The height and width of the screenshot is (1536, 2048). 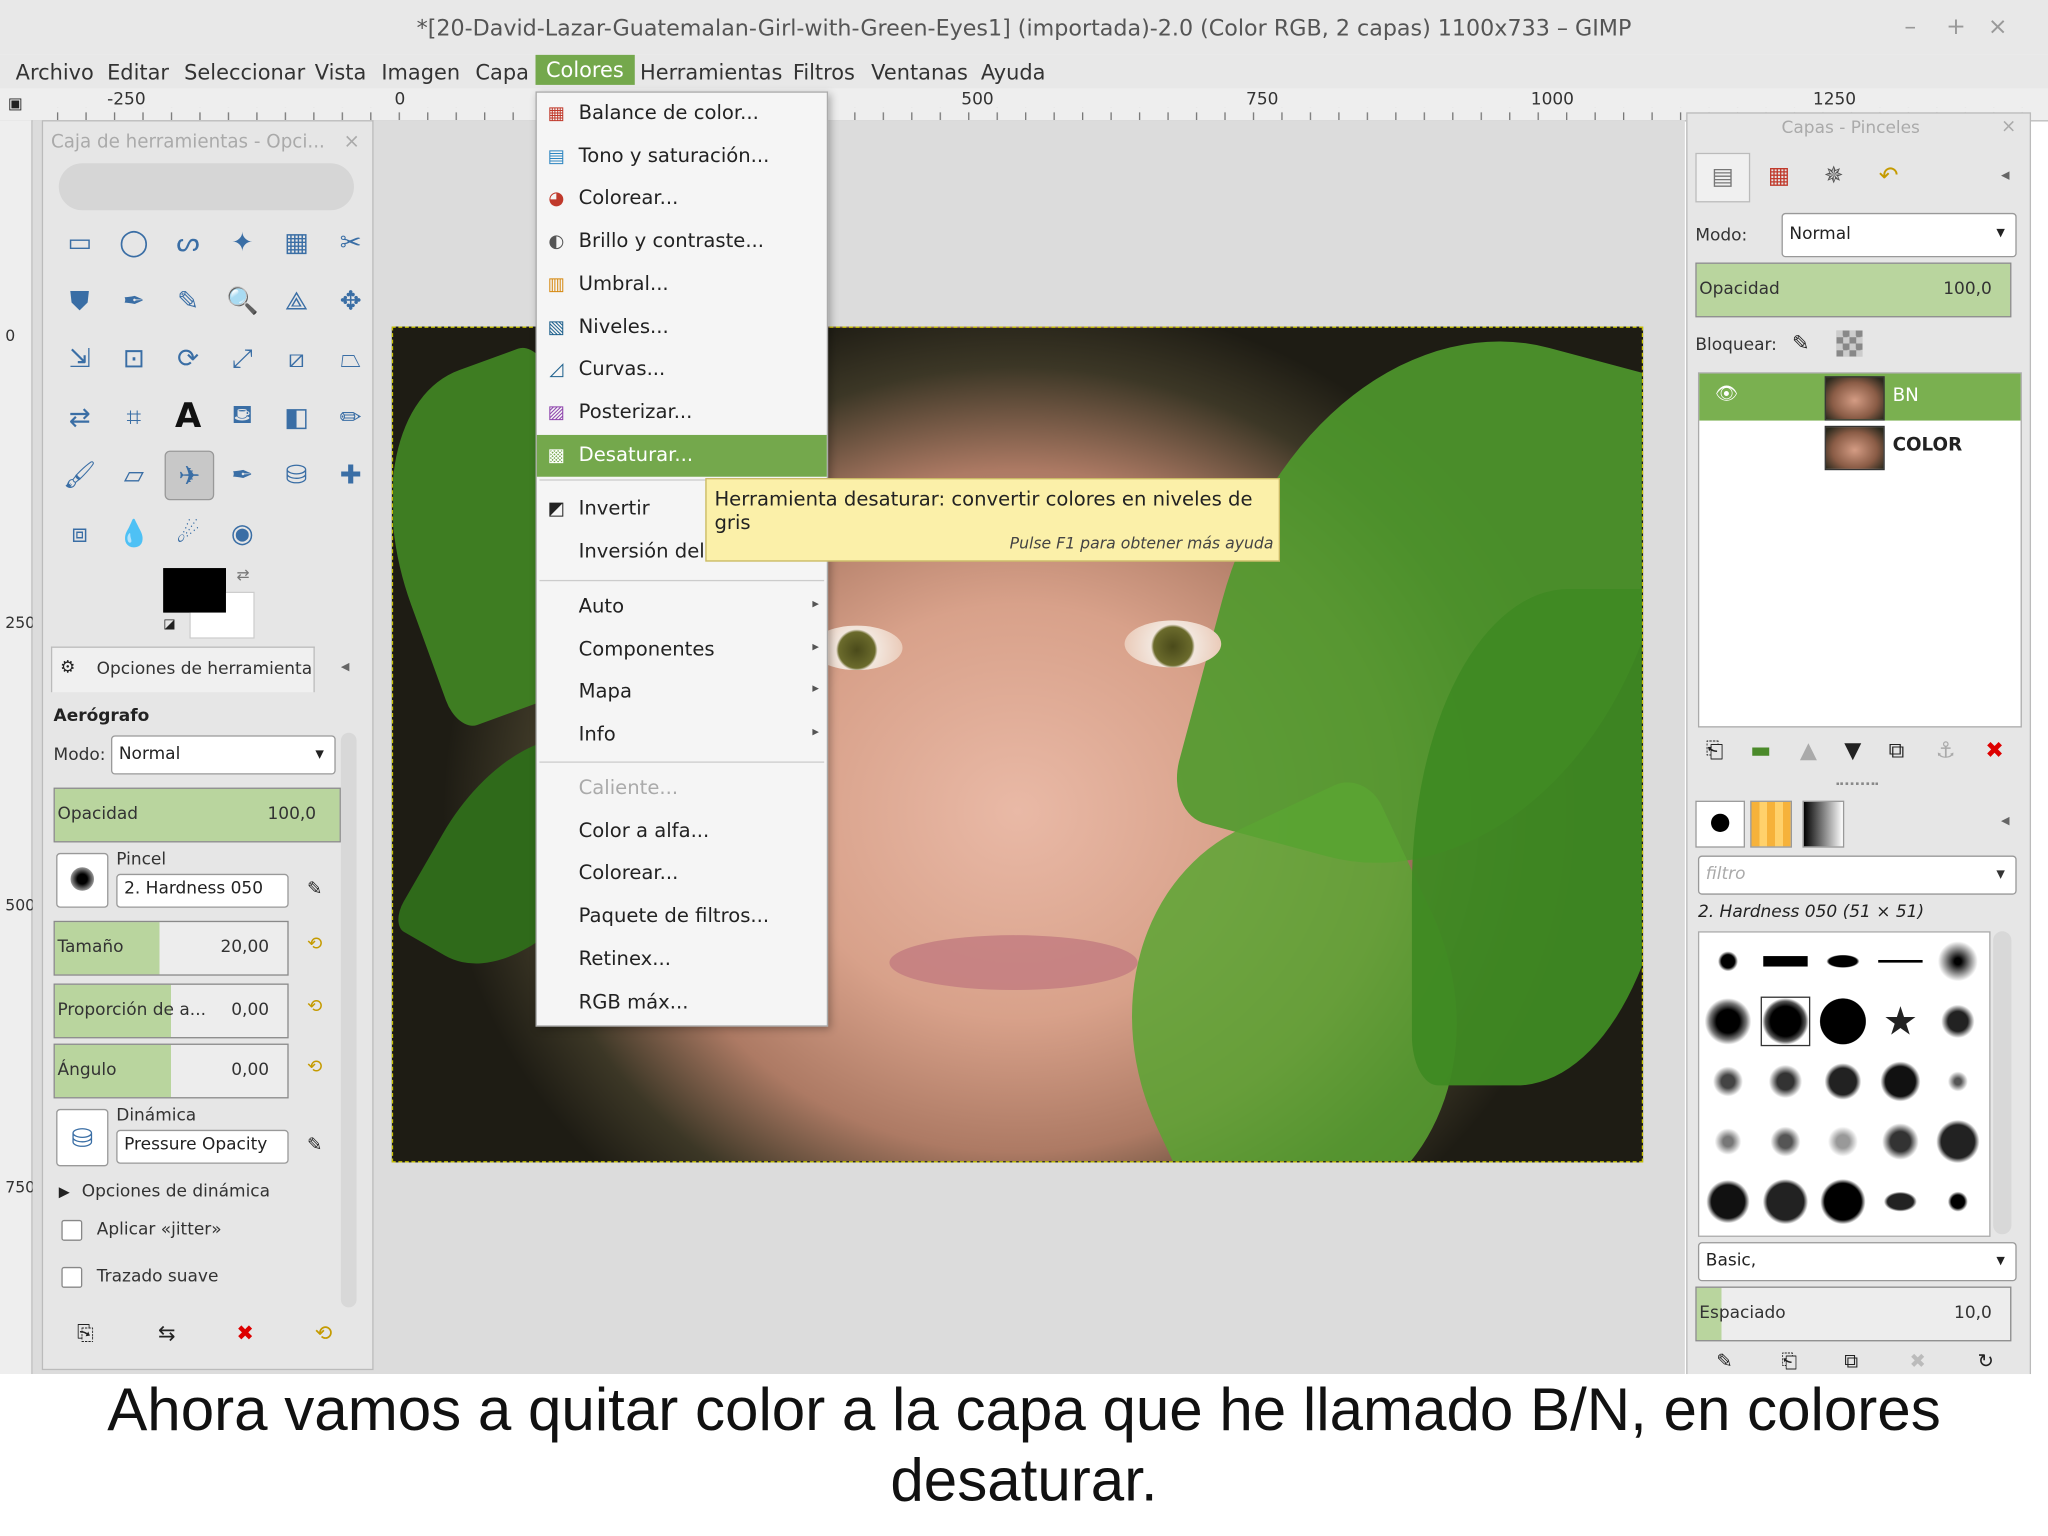 What do you see at coordinates (296, 415) in the screenshot?
I see `blend-icon: ◧` at bounding box center [296, 415].